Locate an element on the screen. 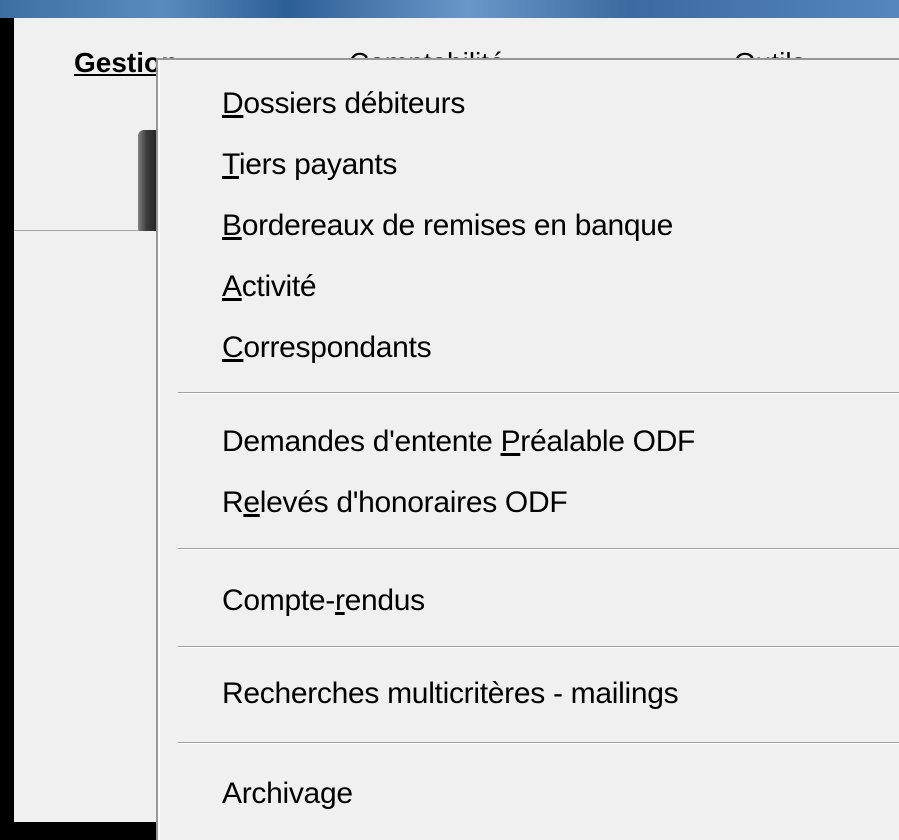  menu-item-dossiers-debiteurs: Dossiers débiteurs is located at coordinates (343, 104).